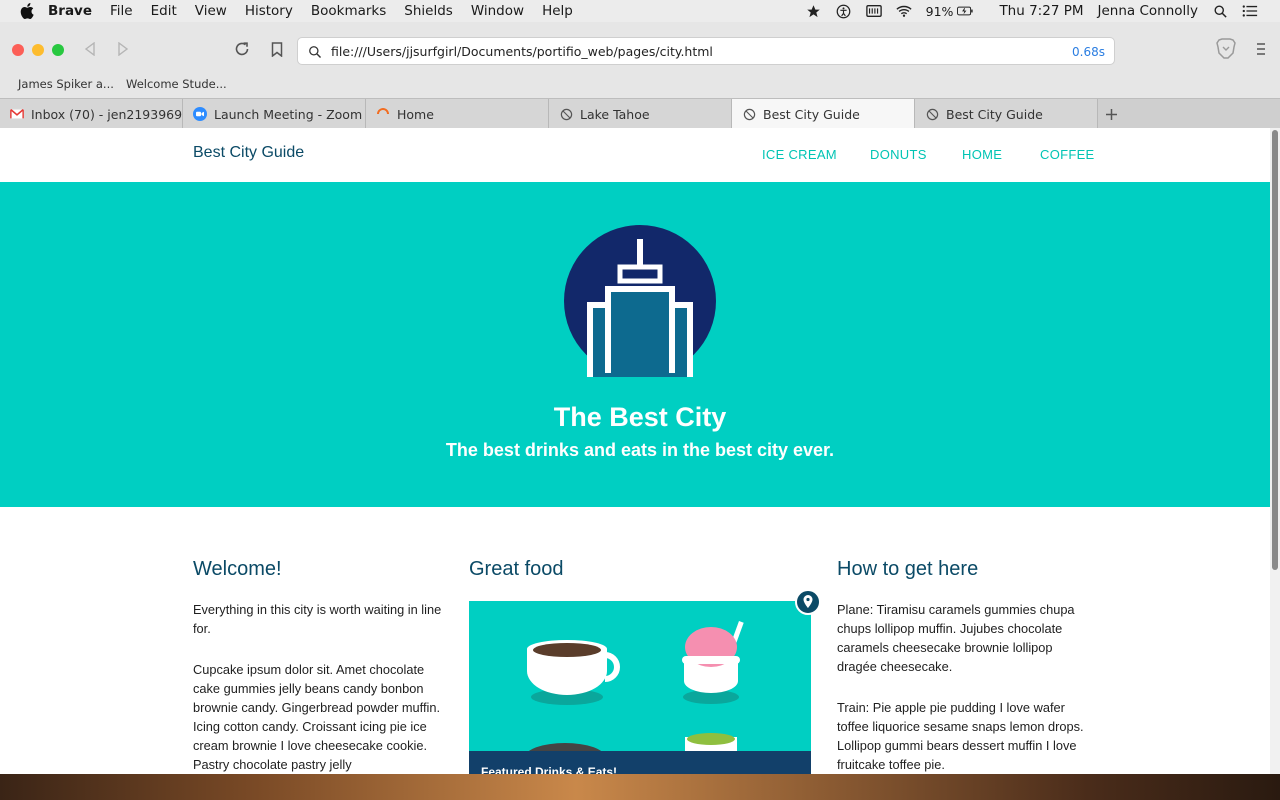  What do you see at coordinates (982, 154) in the screenshot?
I see `nav-home: HOME` at bounding box center [982, 154].